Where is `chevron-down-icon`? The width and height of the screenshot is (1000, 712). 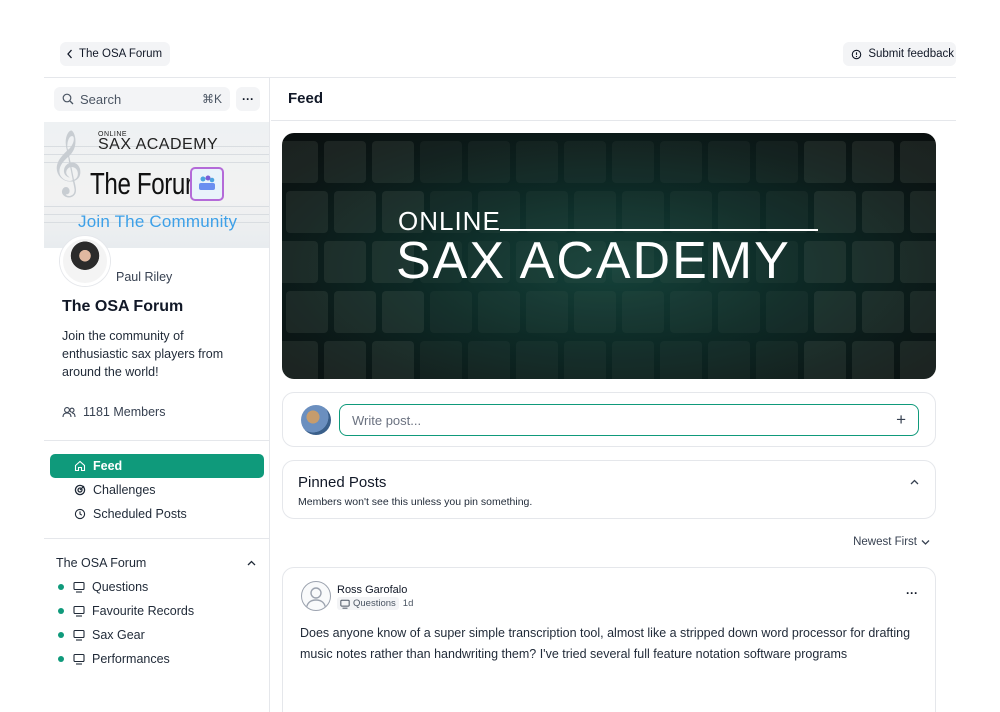 chevron-down-icon is located at coordinates (925, 542).